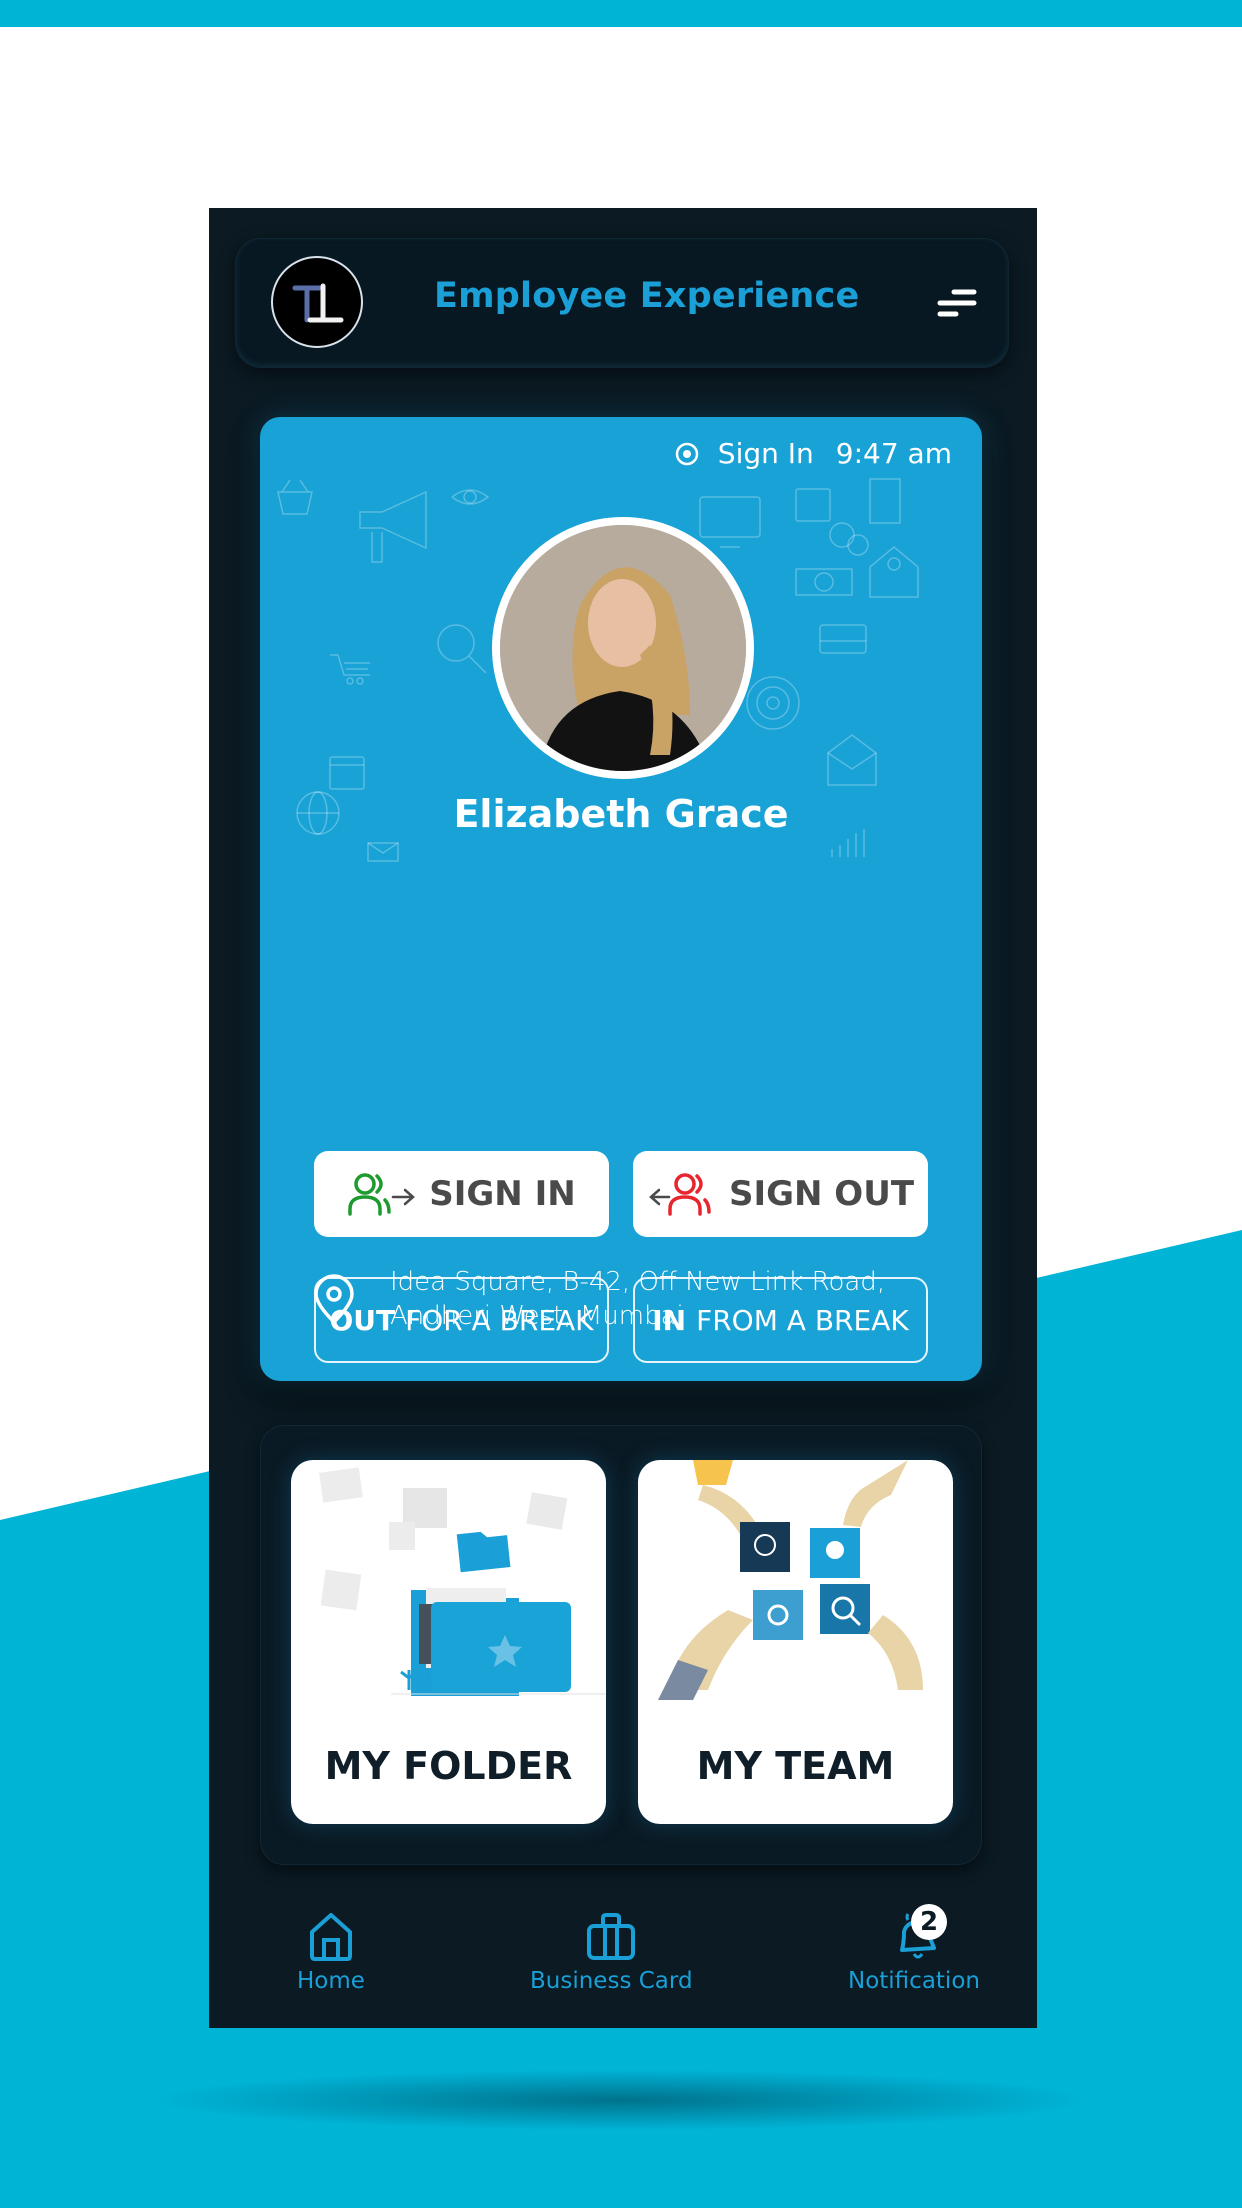  Describe the element at coordinates (331, 1981) in the screenshot. I see `nav-home-label: Home` at that location.